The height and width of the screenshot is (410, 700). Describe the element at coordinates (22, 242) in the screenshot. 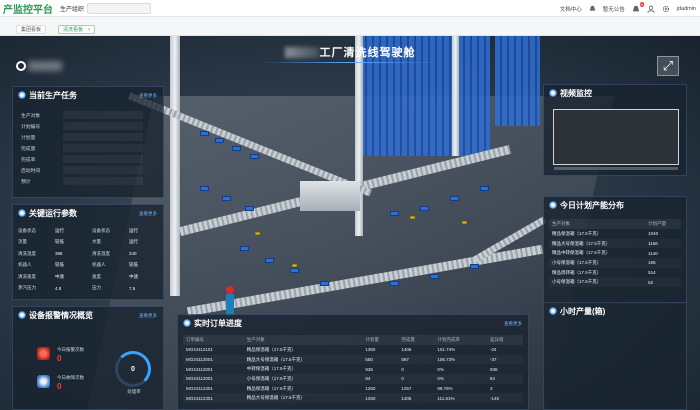

I see `param-label: 流量` at that location.